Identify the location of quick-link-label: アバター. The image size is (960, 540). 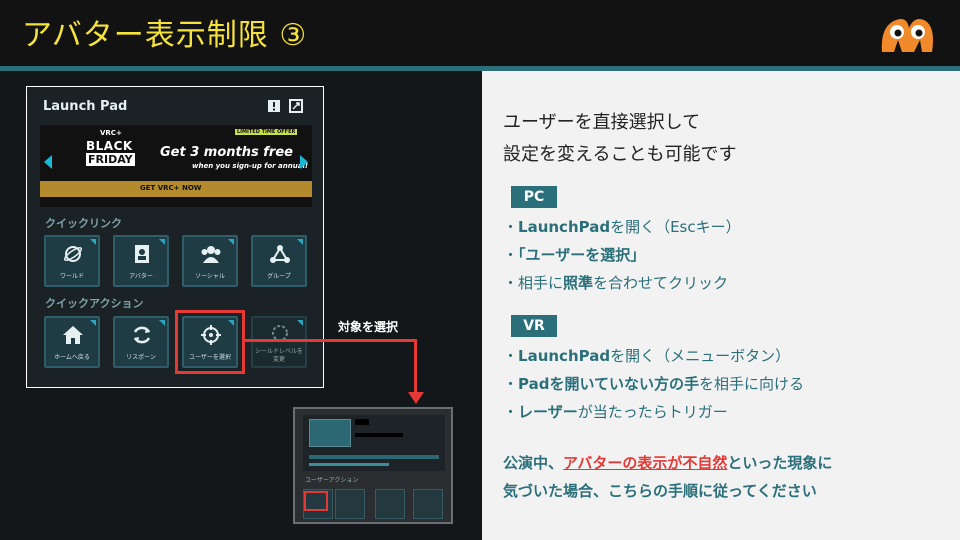
(141, 276).